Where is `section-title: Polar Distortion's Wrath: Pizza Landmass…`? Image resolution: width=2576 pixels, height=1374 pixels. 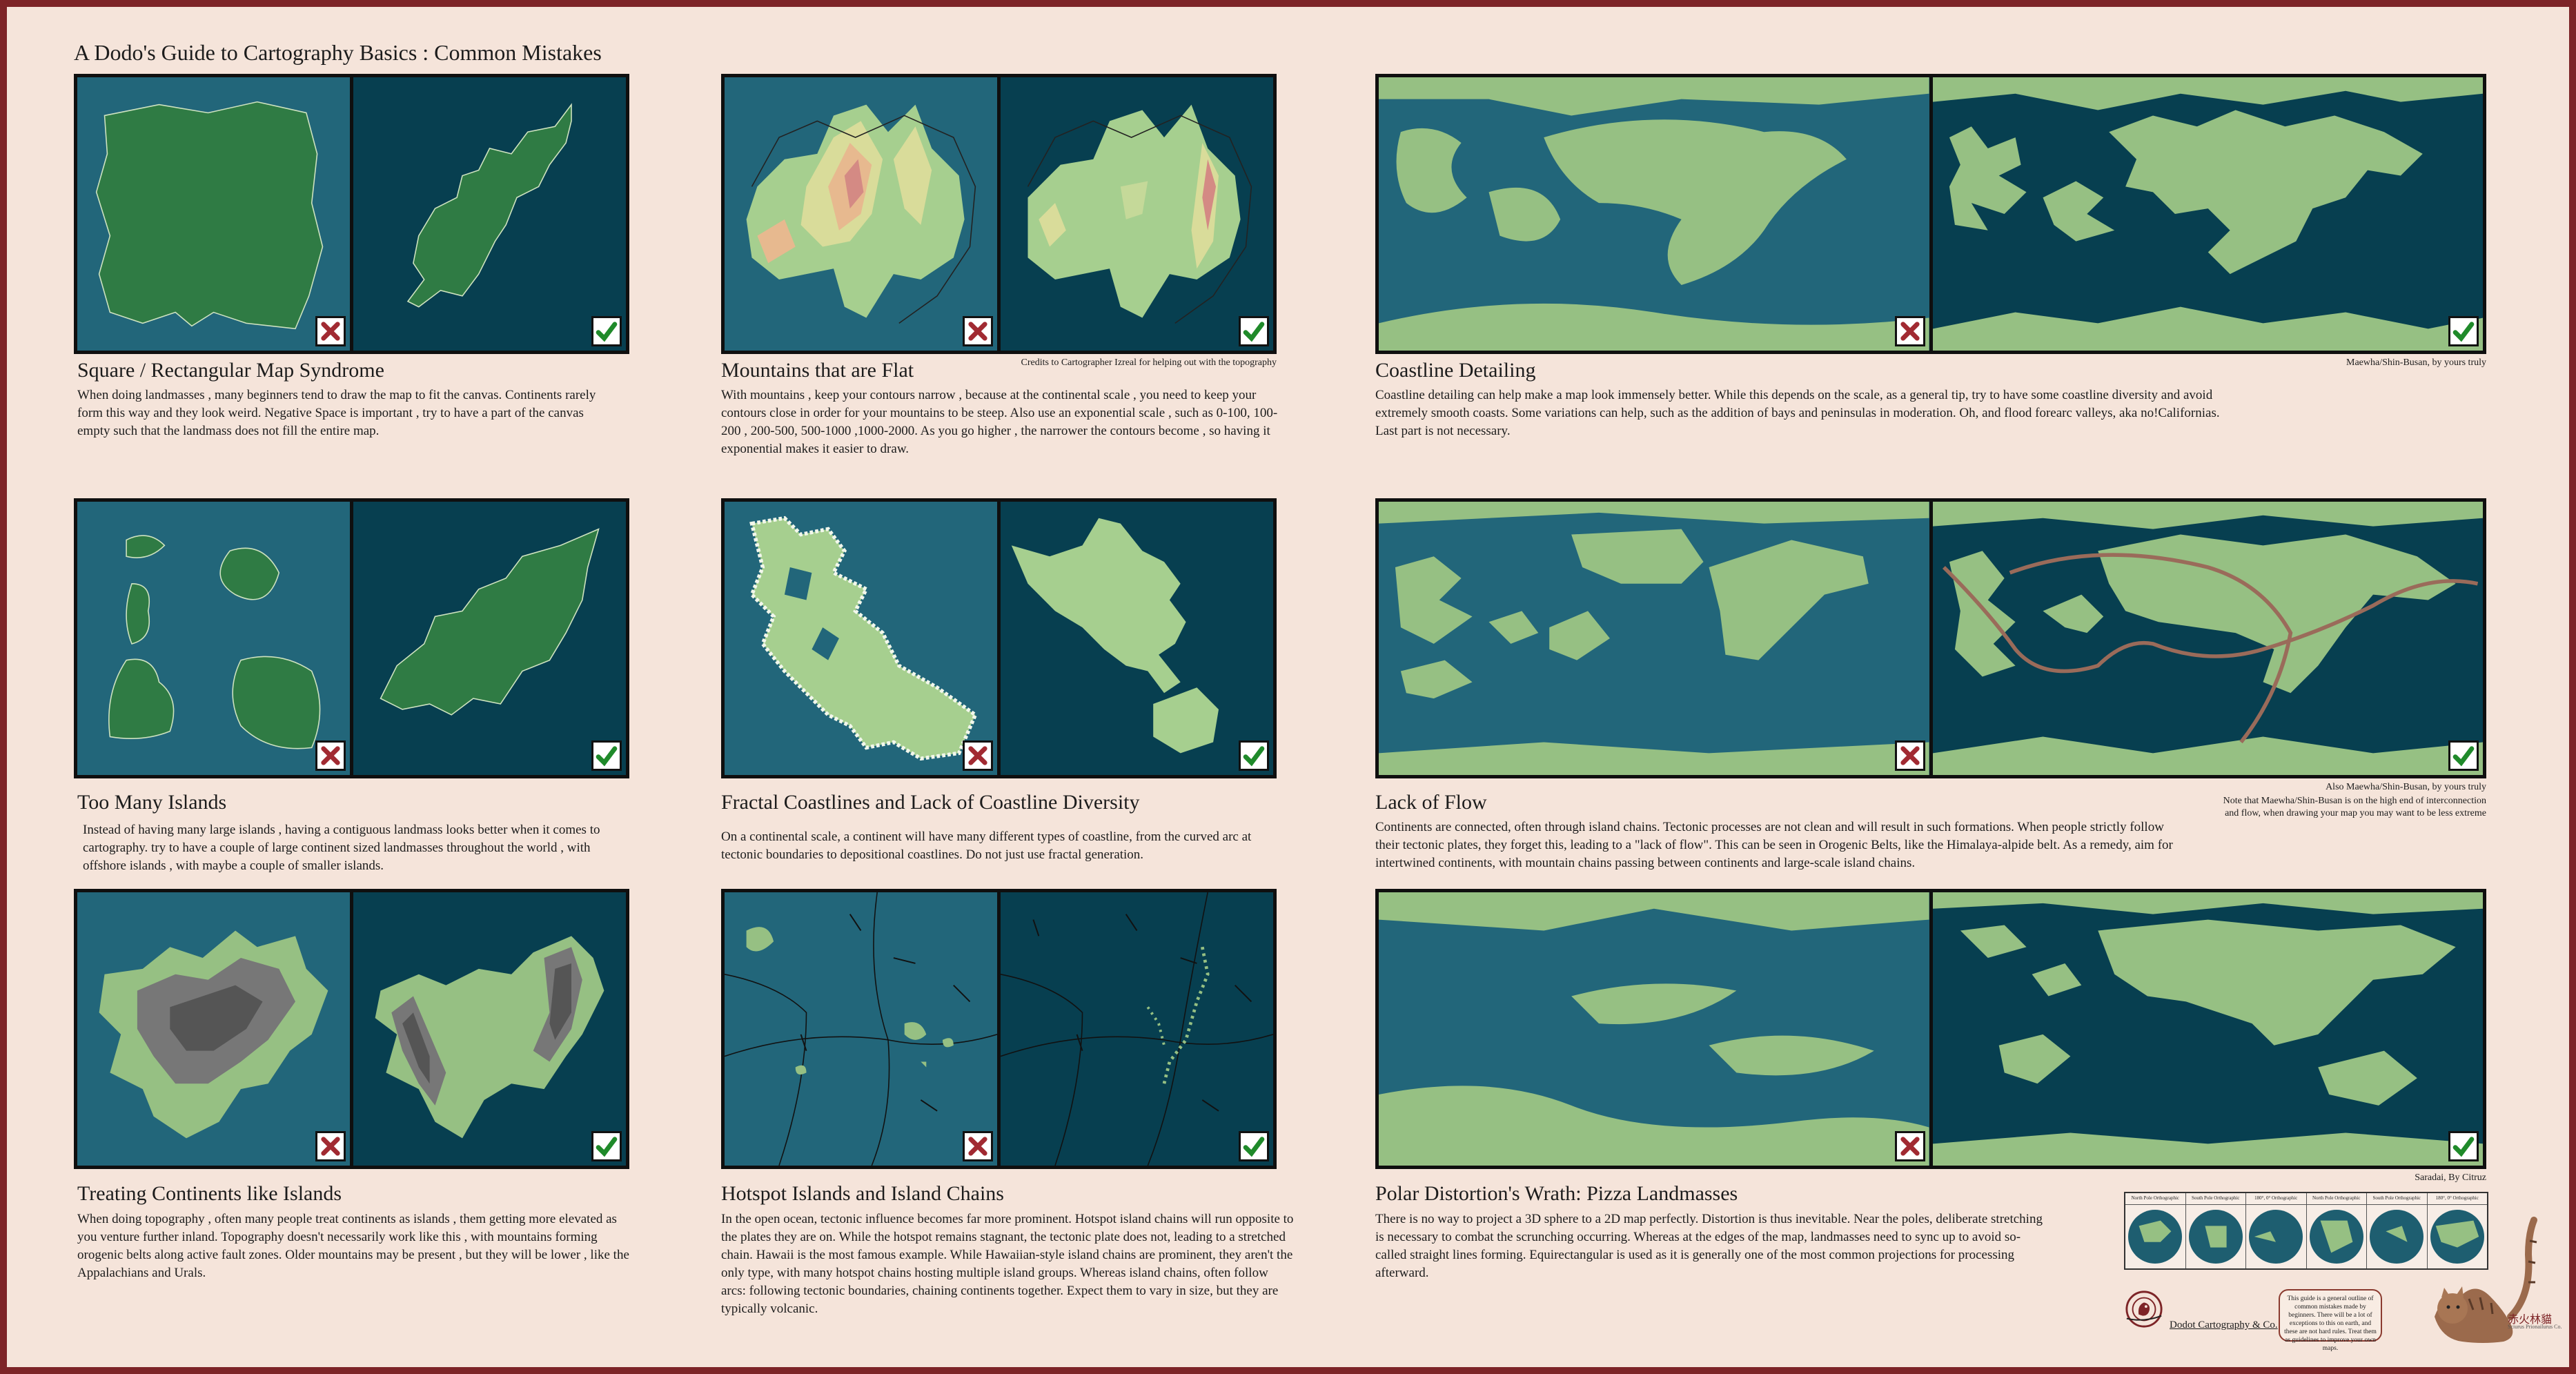 section-title: Polar Distortion's Wrath: Pizza Landmass… is located at coordinates (1556, 1193).